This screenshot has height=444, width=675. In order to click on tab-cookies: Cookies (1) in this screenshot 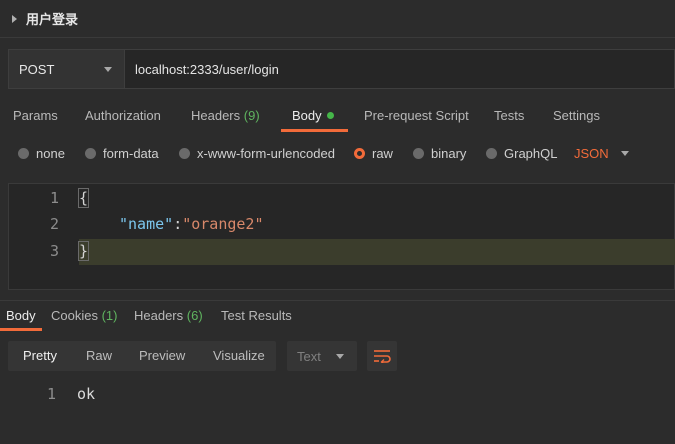, I will do `click(84, 315)`.